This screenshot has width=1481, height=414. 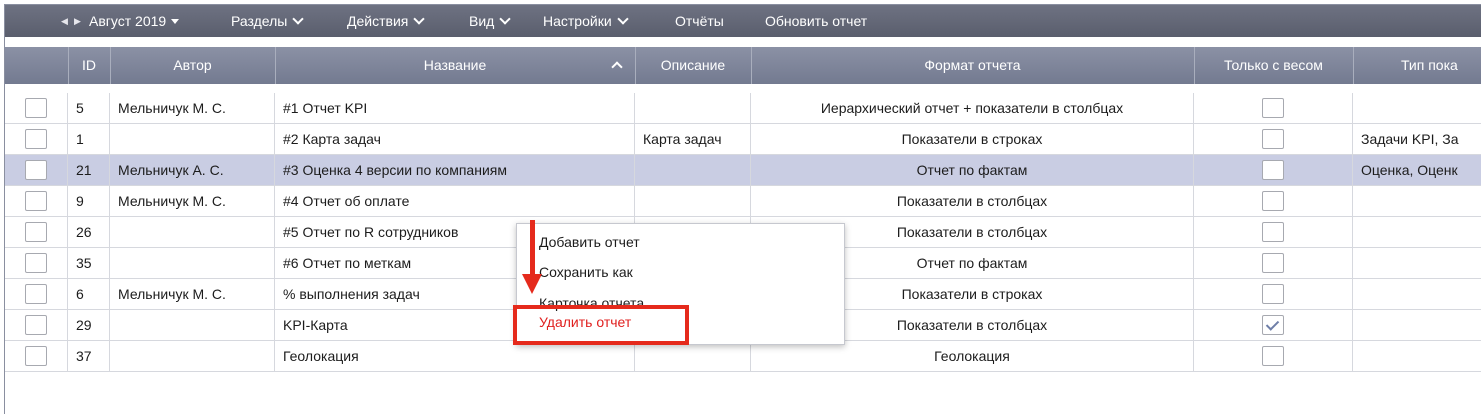 I want to click on header-type: Тип пока, so click(x=1417, y=65).